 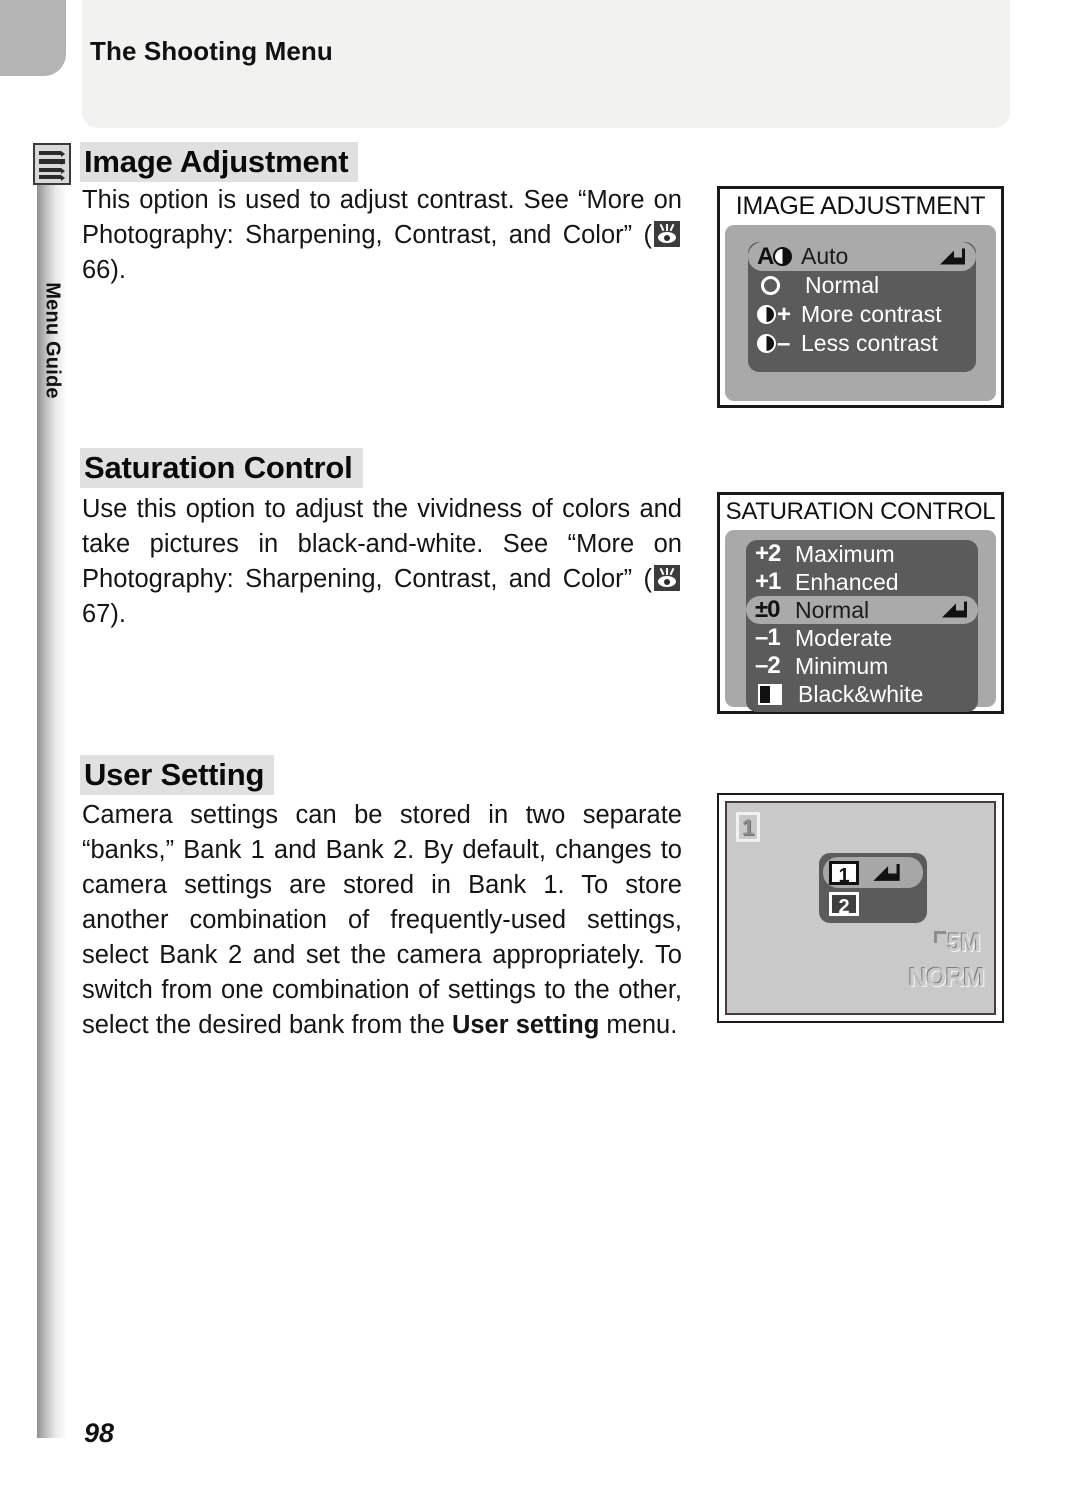 I want to click on lcd-option-black-and-white-label: Black&white, so click(x=861, y=693).